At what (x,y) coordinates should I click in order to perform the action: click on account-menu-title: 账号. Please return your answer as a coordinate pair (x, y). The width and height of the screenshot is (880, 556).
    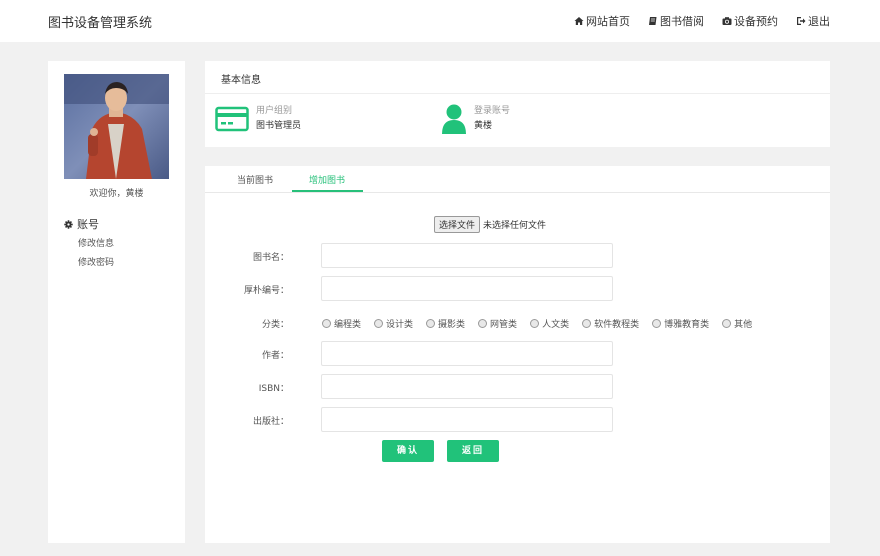
    Looking at the image, I should click on (81, 224).